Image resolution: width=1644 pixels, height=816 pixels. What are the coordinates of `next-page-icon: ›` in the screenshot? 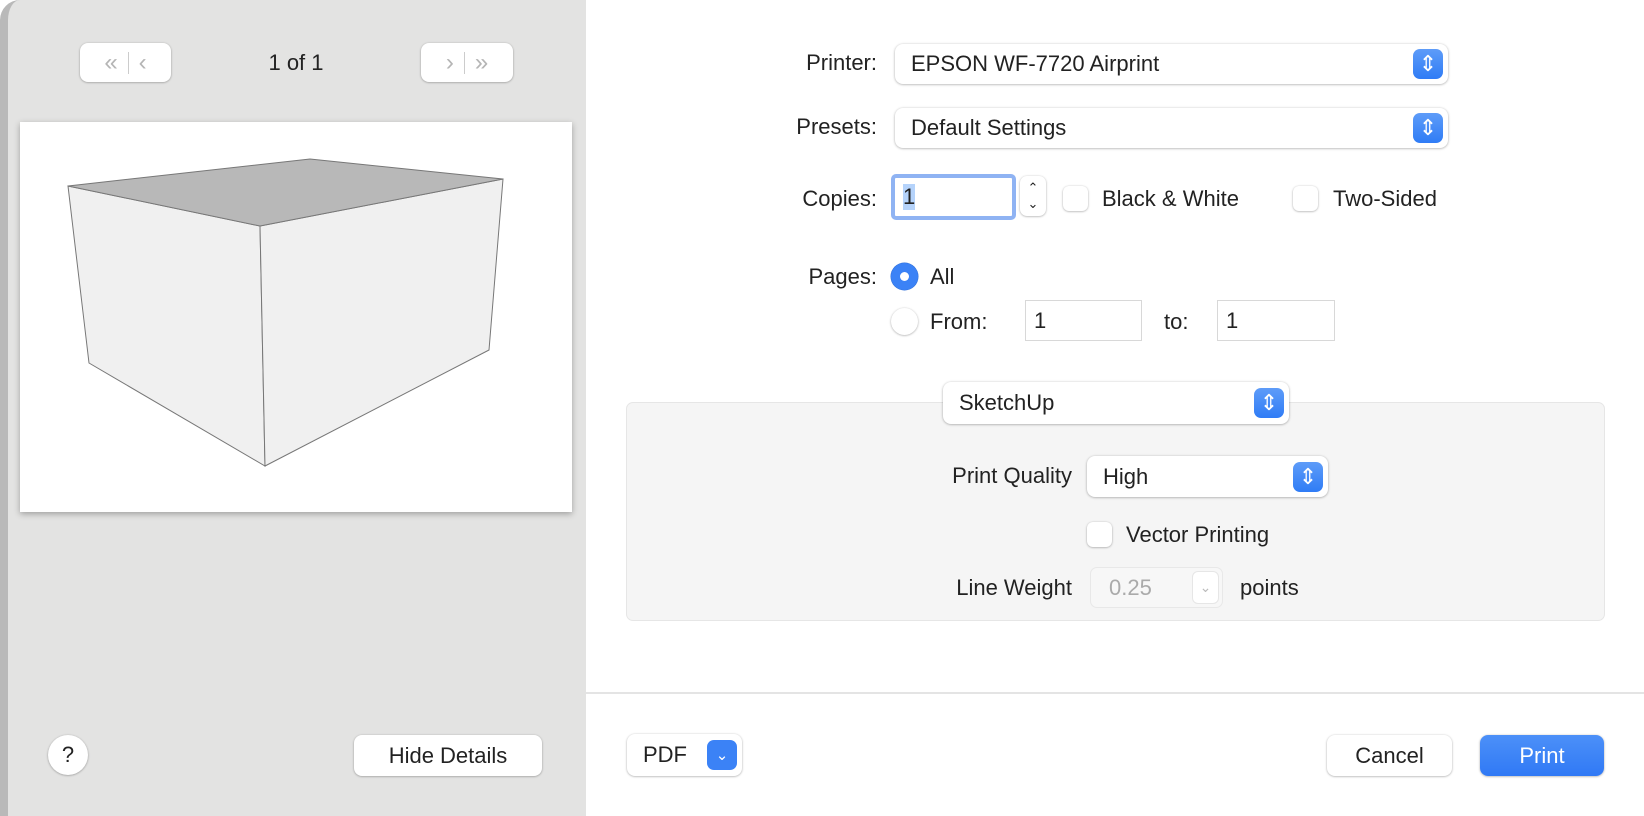 It's located at (450, 63).